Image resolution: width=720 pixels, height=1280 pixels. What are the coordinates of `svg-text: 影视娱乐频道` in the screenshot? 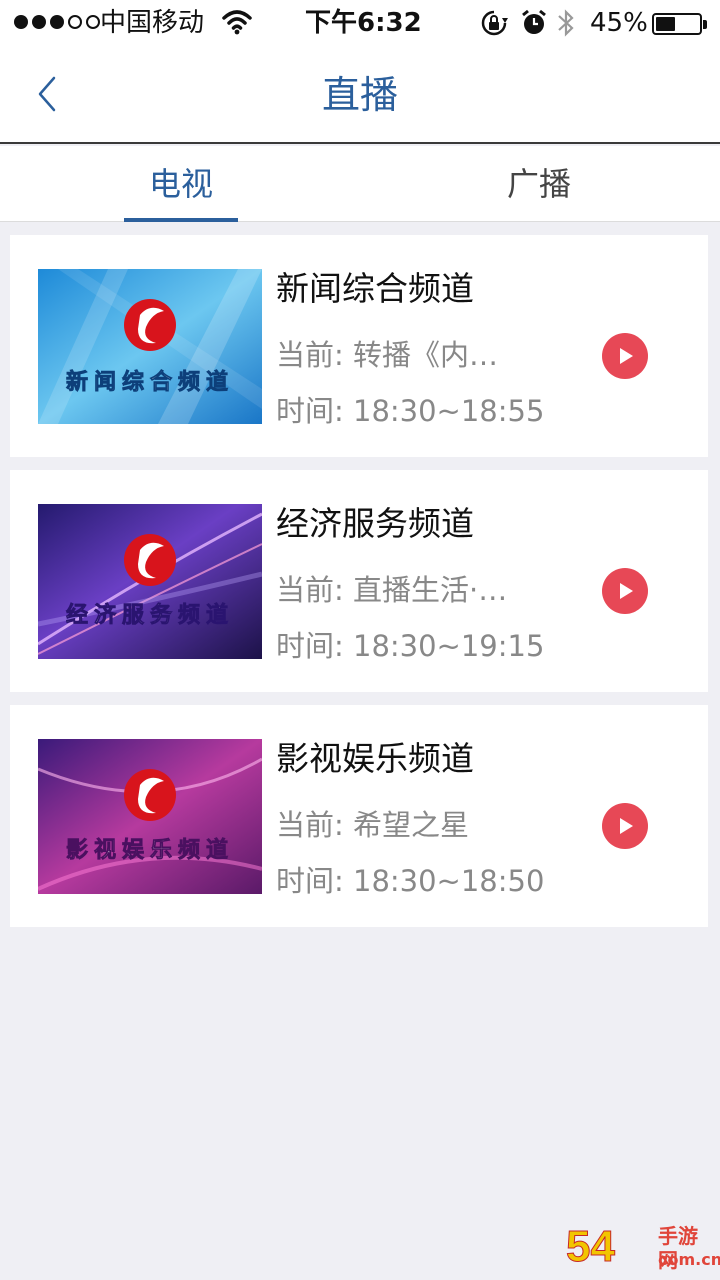 It's located at (150, 850).